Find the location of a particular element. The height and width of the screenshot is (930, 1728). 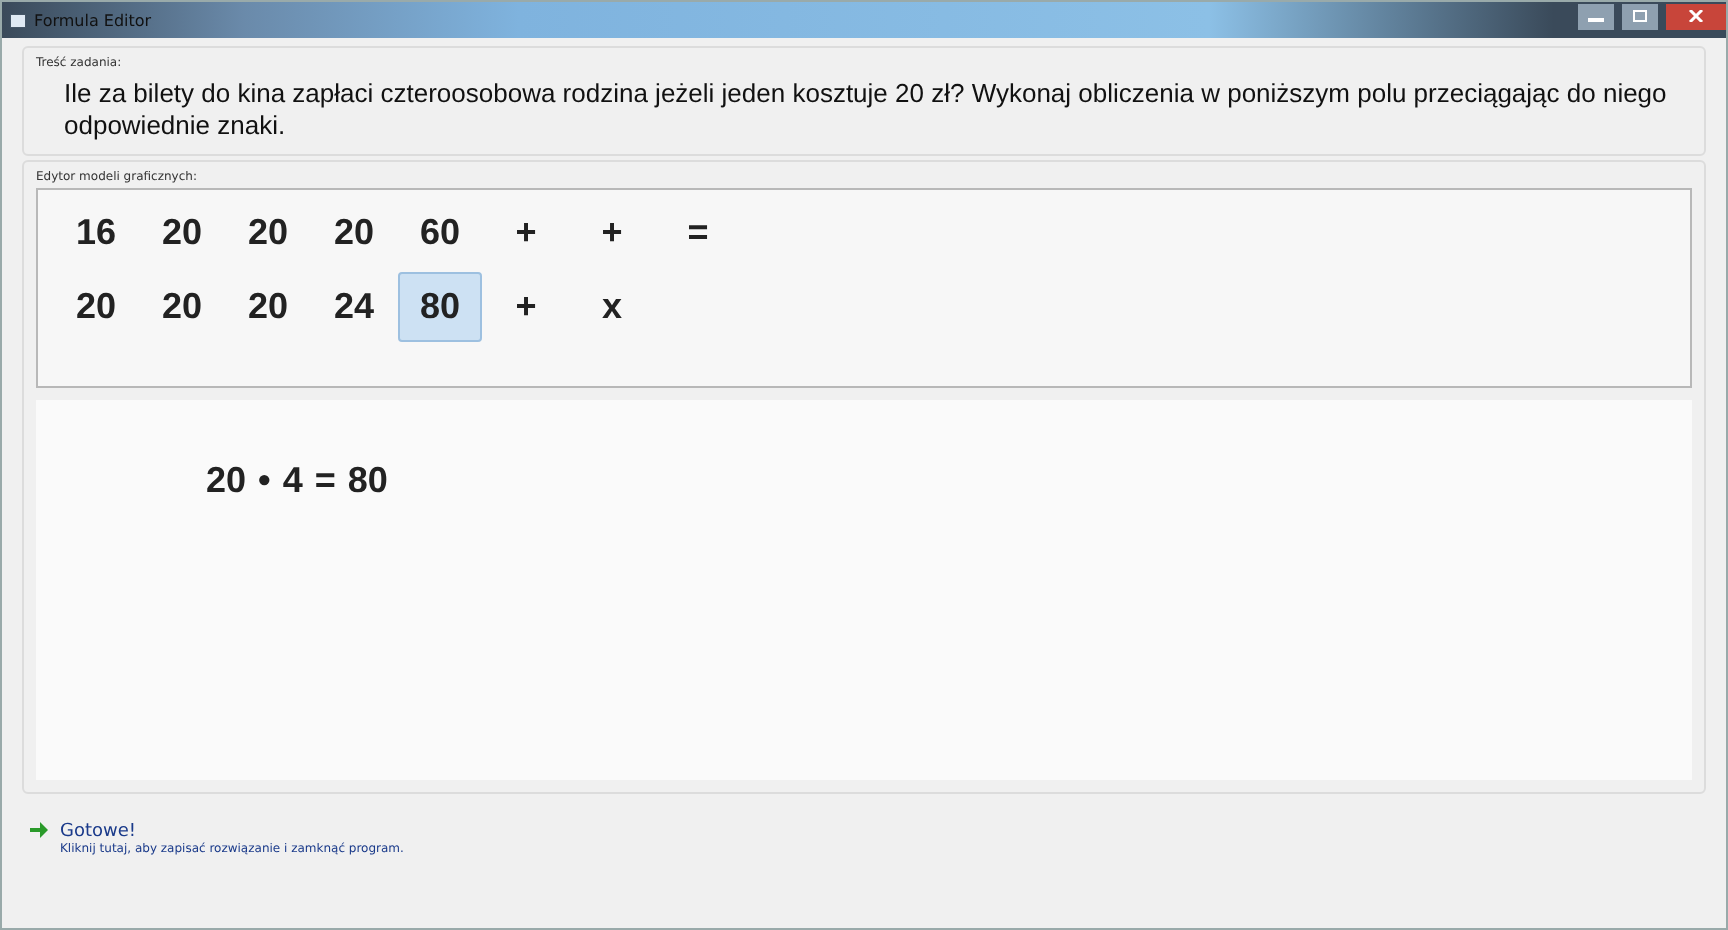

equation-token: 4 is located at coordinates (292, 481).